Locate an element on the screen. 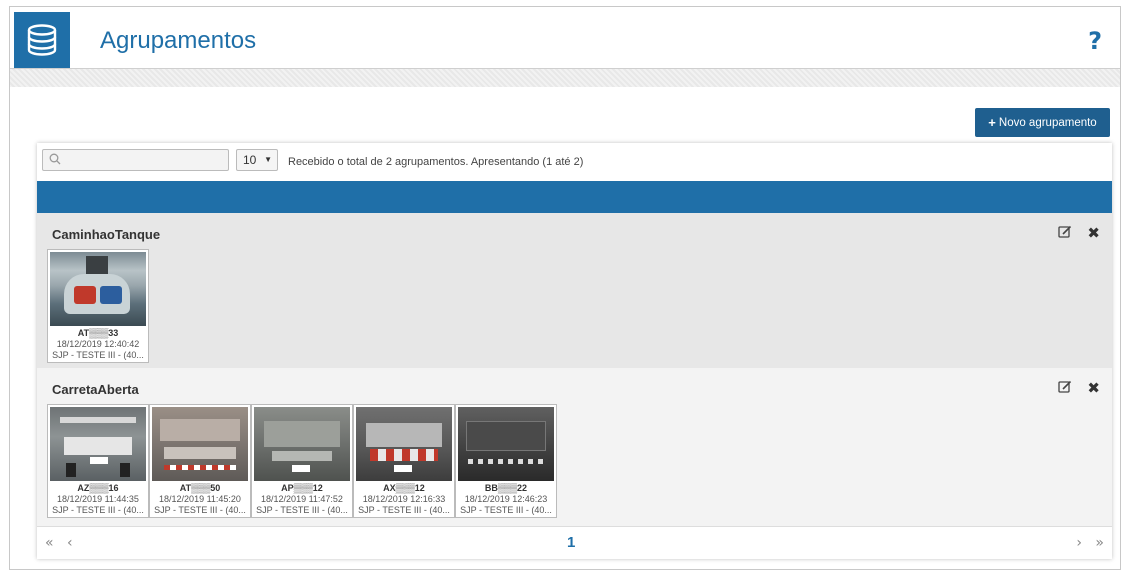 The width and height of the screenshot is (1132, 575). search-input is located at coordinates (145, 160).